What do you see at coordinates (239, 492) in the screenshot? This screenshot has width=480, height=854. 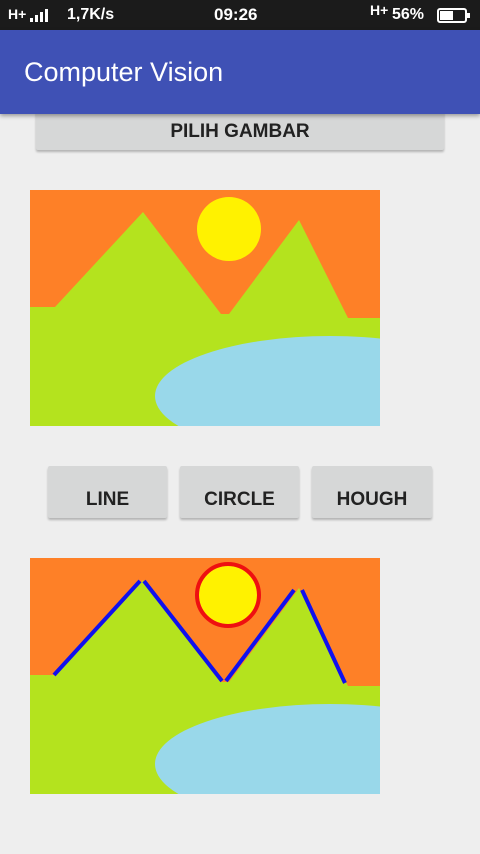 I see `circle-button: CIRCLE` at bounding box center [239, 492].